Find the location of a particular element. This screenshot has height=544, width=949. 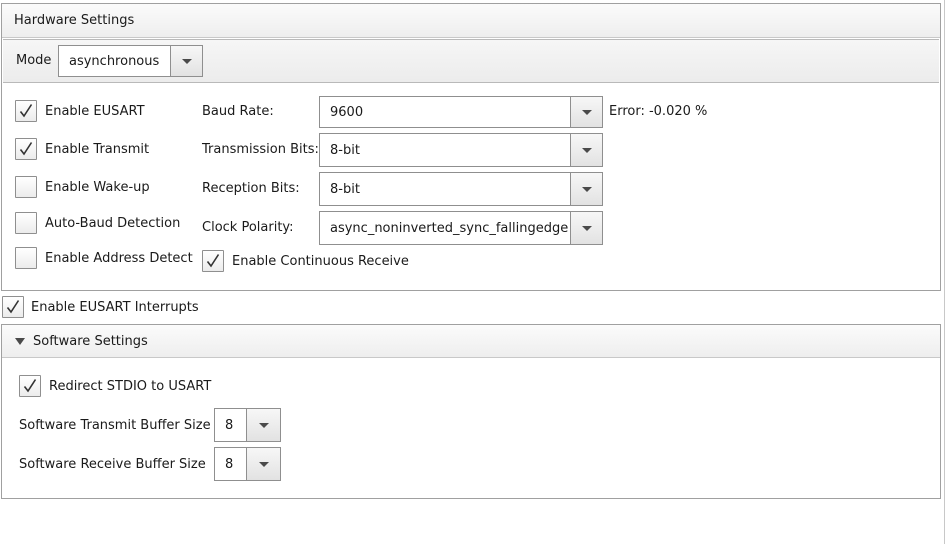

mode-select-value: asynchronous is located at coordinates (114, 61).